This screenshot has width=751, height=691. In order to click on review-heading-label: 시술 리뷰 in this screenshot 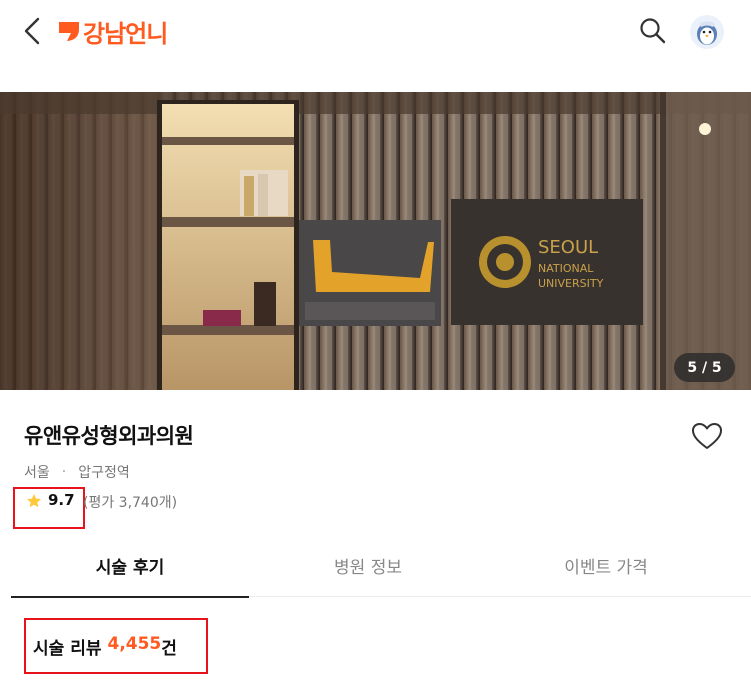, I will do `click(67, 649)`.